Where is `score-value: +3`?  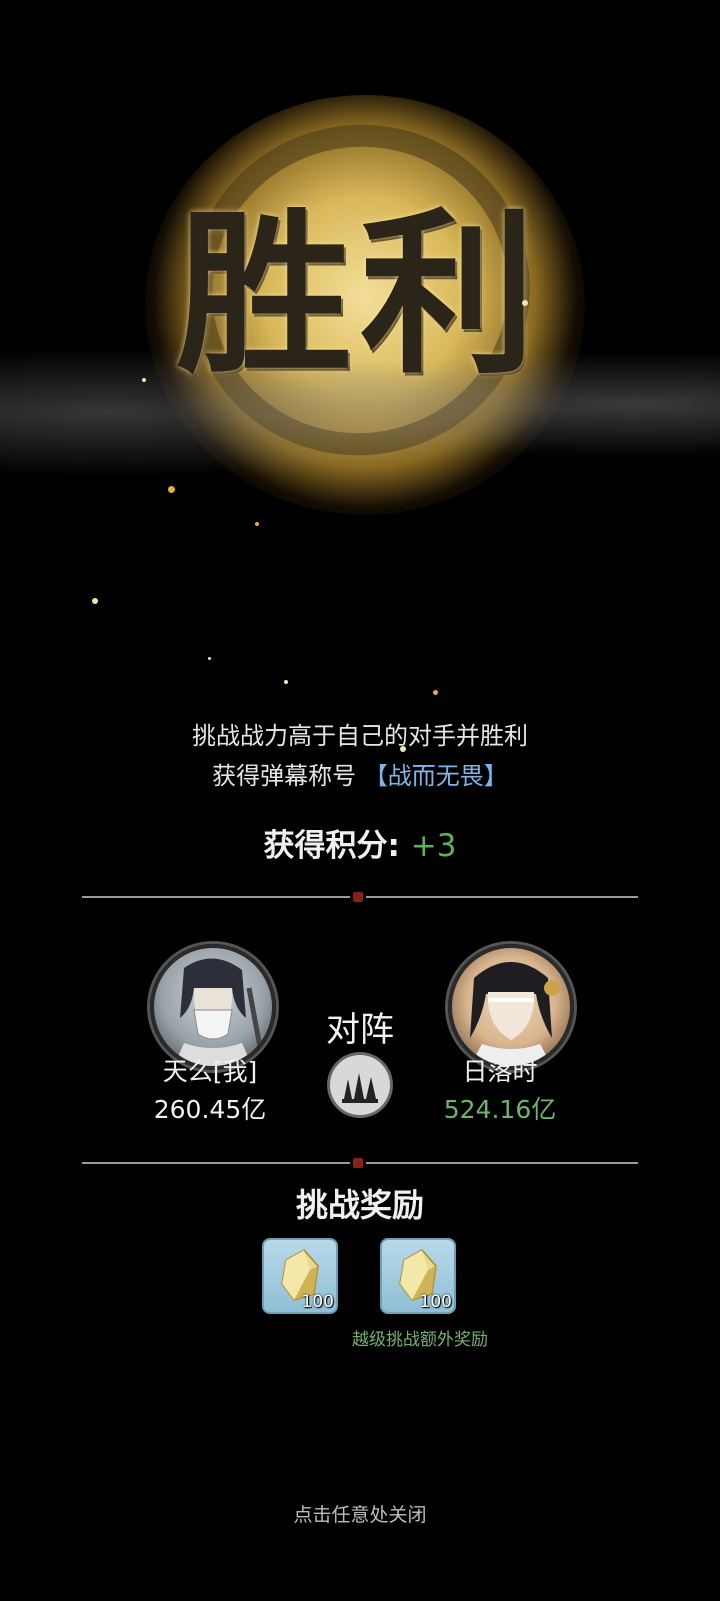 score-value: +3 is located at coordinates (433, 846).